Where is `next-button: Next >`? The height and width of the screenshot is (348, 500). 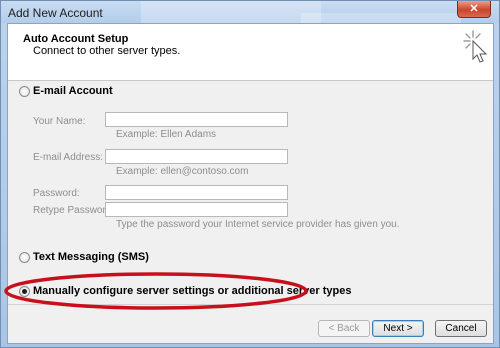
next-button: Next > is located at coordinates (398, 328).